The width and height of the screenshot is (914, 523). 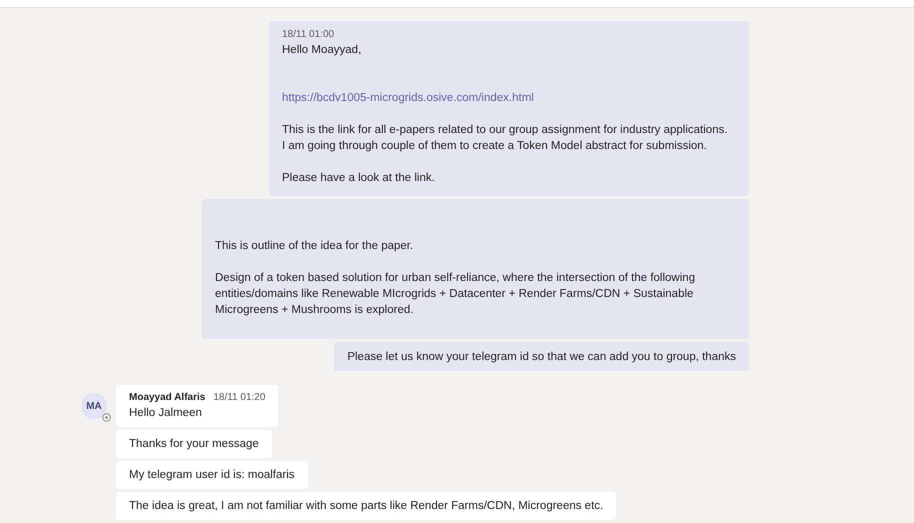 I want to click on message-text: Please let us know your telegram id so that we can add you to group, thanks, so click(x=541, y=357).